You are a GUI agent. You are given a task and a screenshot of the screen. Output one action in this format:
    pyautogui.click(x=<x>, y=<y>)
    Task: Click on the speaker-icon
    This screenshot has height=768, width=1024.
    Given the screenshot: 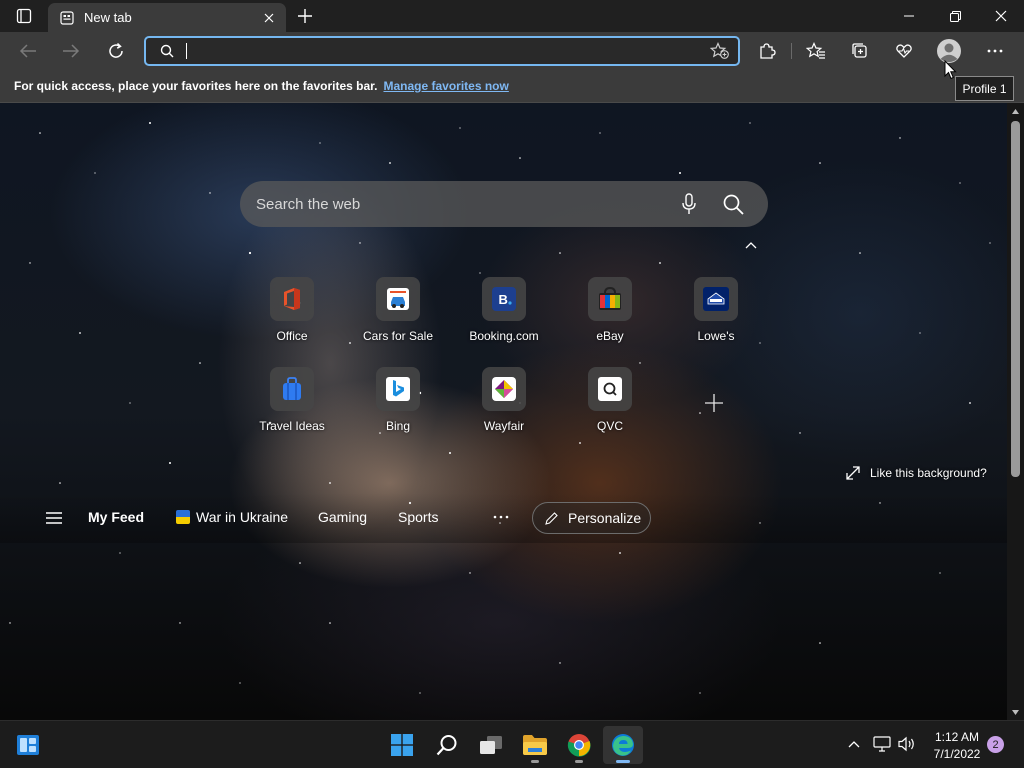 What is the action you would take?
    pyautogui.click(x=906, y=744)
    